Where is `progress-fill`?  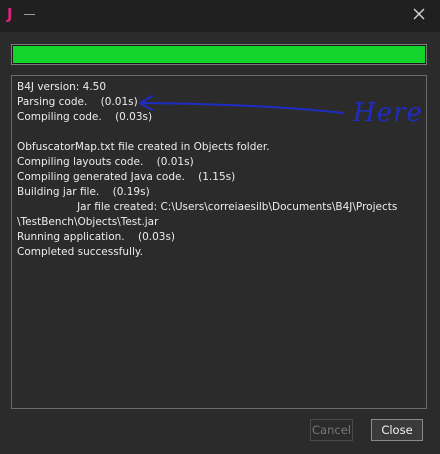 progress-fill is located at coordinates (219, 54).